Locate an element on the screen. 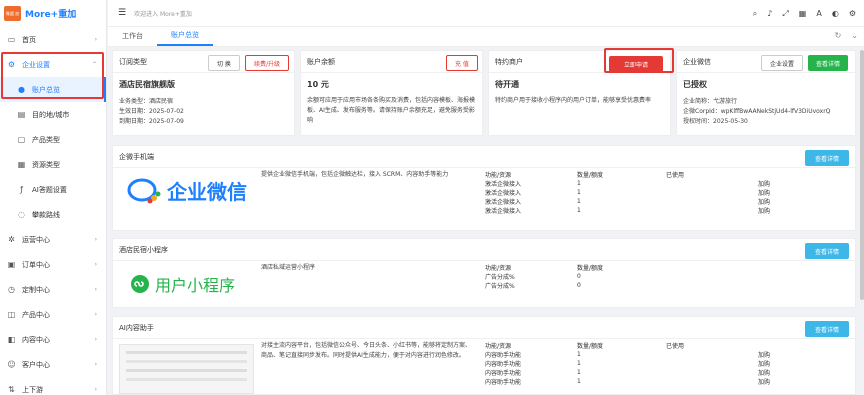 The width and height of the screenshot is (864, 395). table-header-cell: 已使用 is located at coordinates (675, 346).